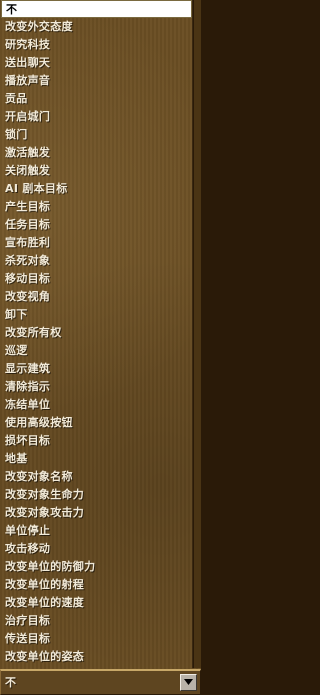 The image size is (320, 695). I want to click on dropdown-option: 治疗目标, so click(96, 621).